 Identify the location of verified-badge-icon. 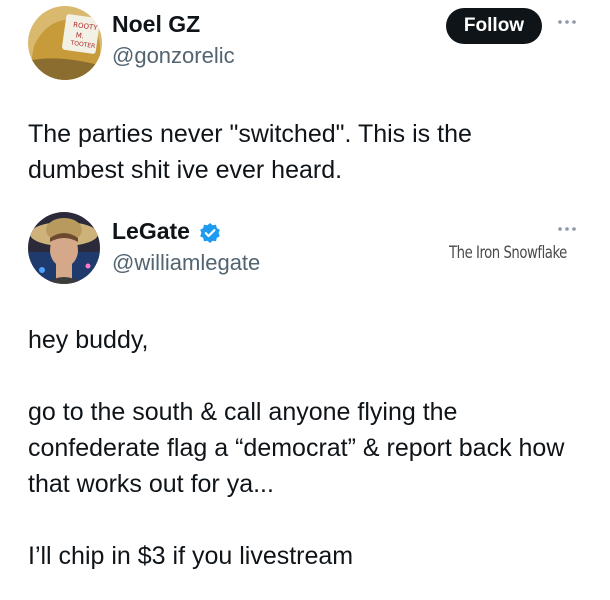
(210, 233).